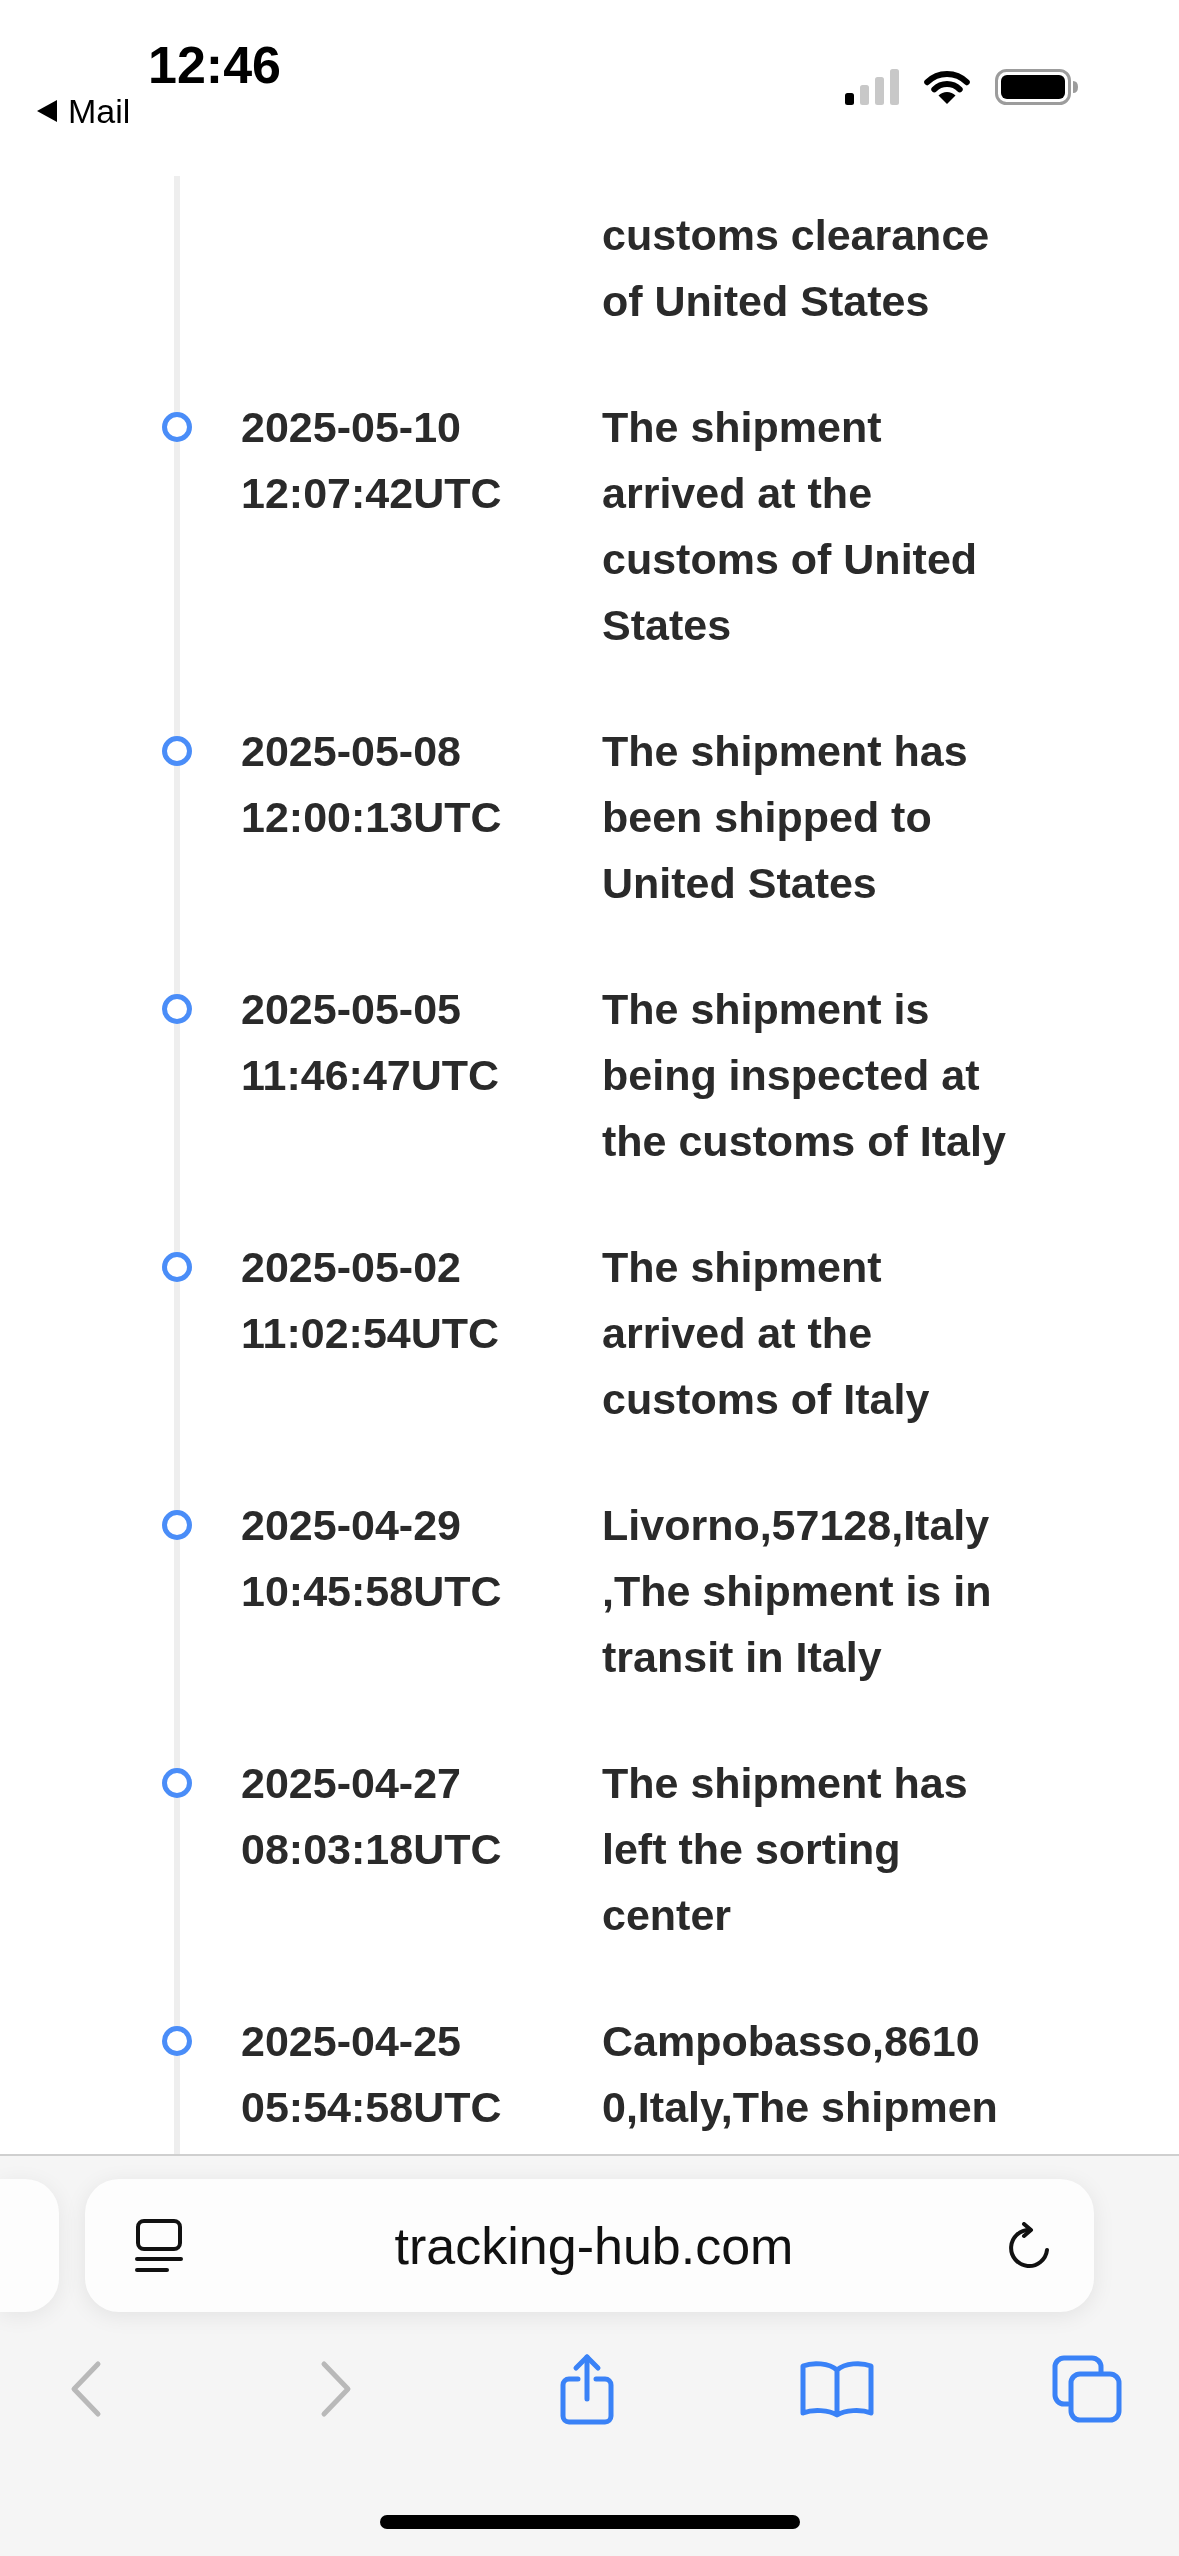  Describe the element at coordinates (836, 2389) in the screenshot. I see `open-book-icon` at that location.